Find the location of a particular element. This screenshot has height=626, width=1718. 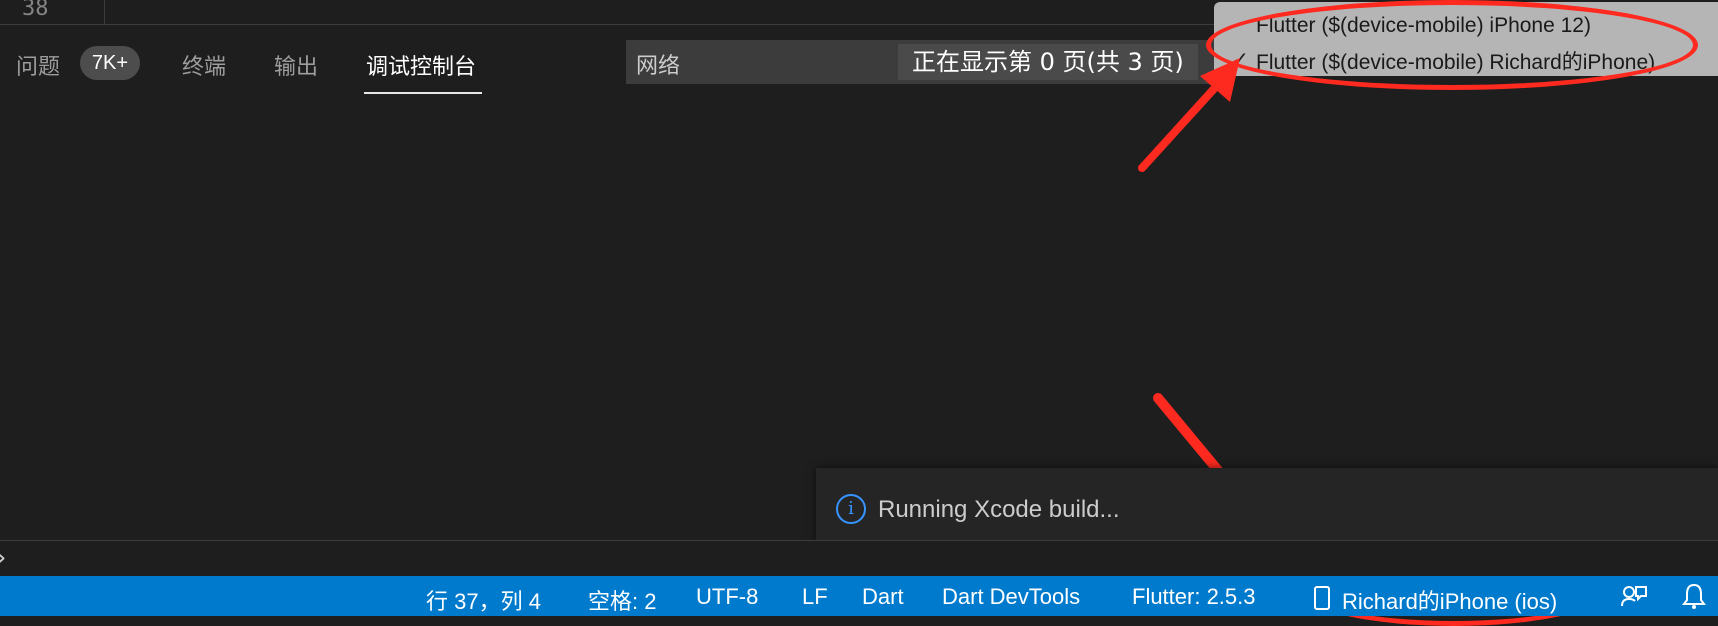

bell-icon is located at coordinates (1694, 596).